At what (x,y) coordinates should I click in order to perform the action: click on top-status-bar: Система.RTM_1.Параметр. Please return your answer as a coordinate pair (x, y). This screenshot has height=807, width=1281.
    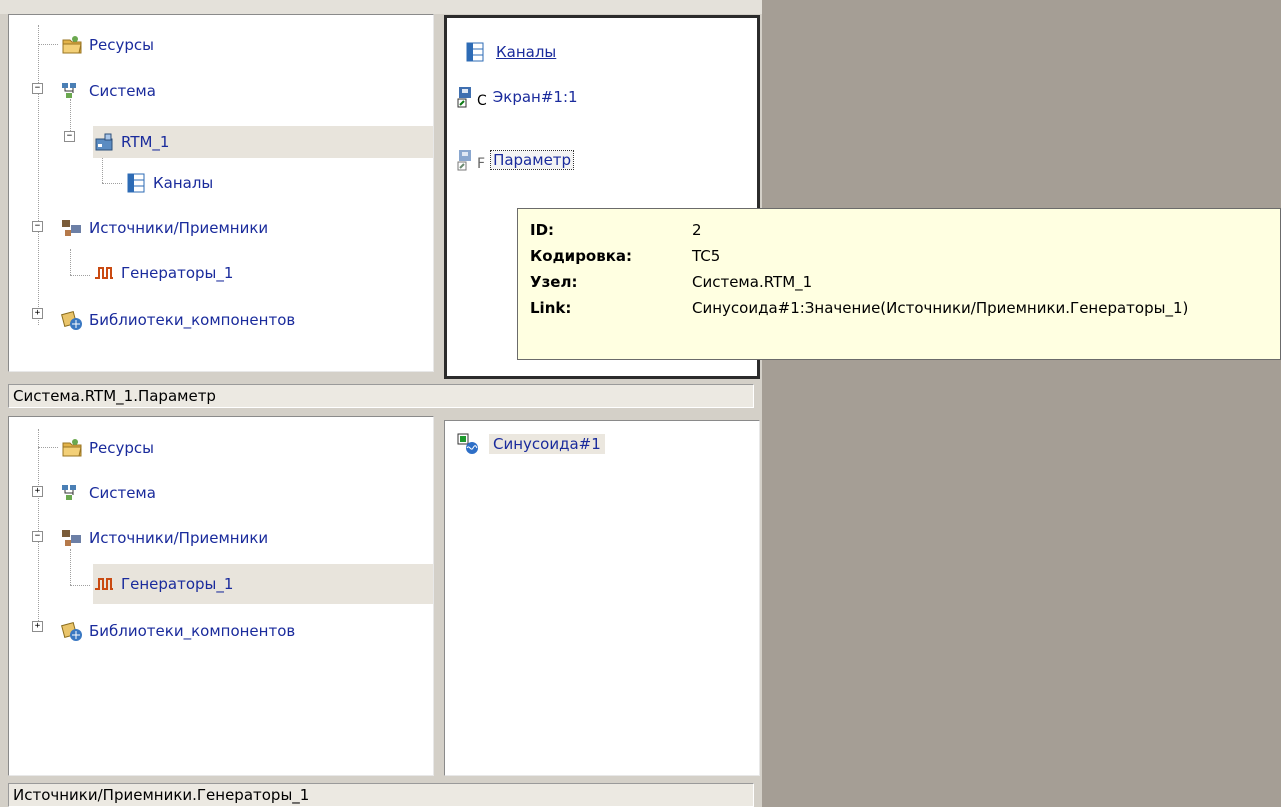
    Looking at the image, I should click on (381, 396).